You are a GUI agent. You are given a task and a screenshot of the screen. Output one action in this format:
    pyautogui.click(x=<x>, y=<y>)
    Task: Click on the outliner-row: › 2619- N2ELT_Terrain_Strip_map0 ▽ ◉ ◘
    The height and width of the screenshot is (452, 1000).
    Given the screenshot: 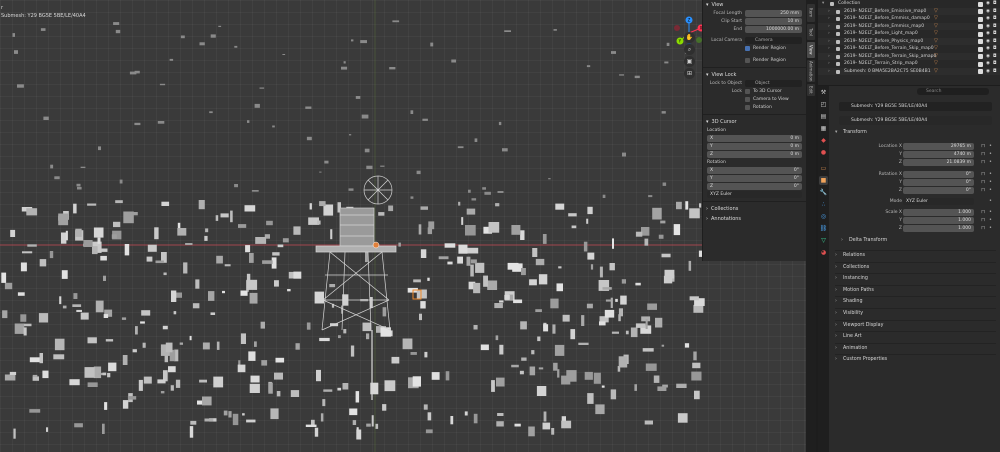 What is the action you would take?
    pyautogui.click(x=909, y=64)
    